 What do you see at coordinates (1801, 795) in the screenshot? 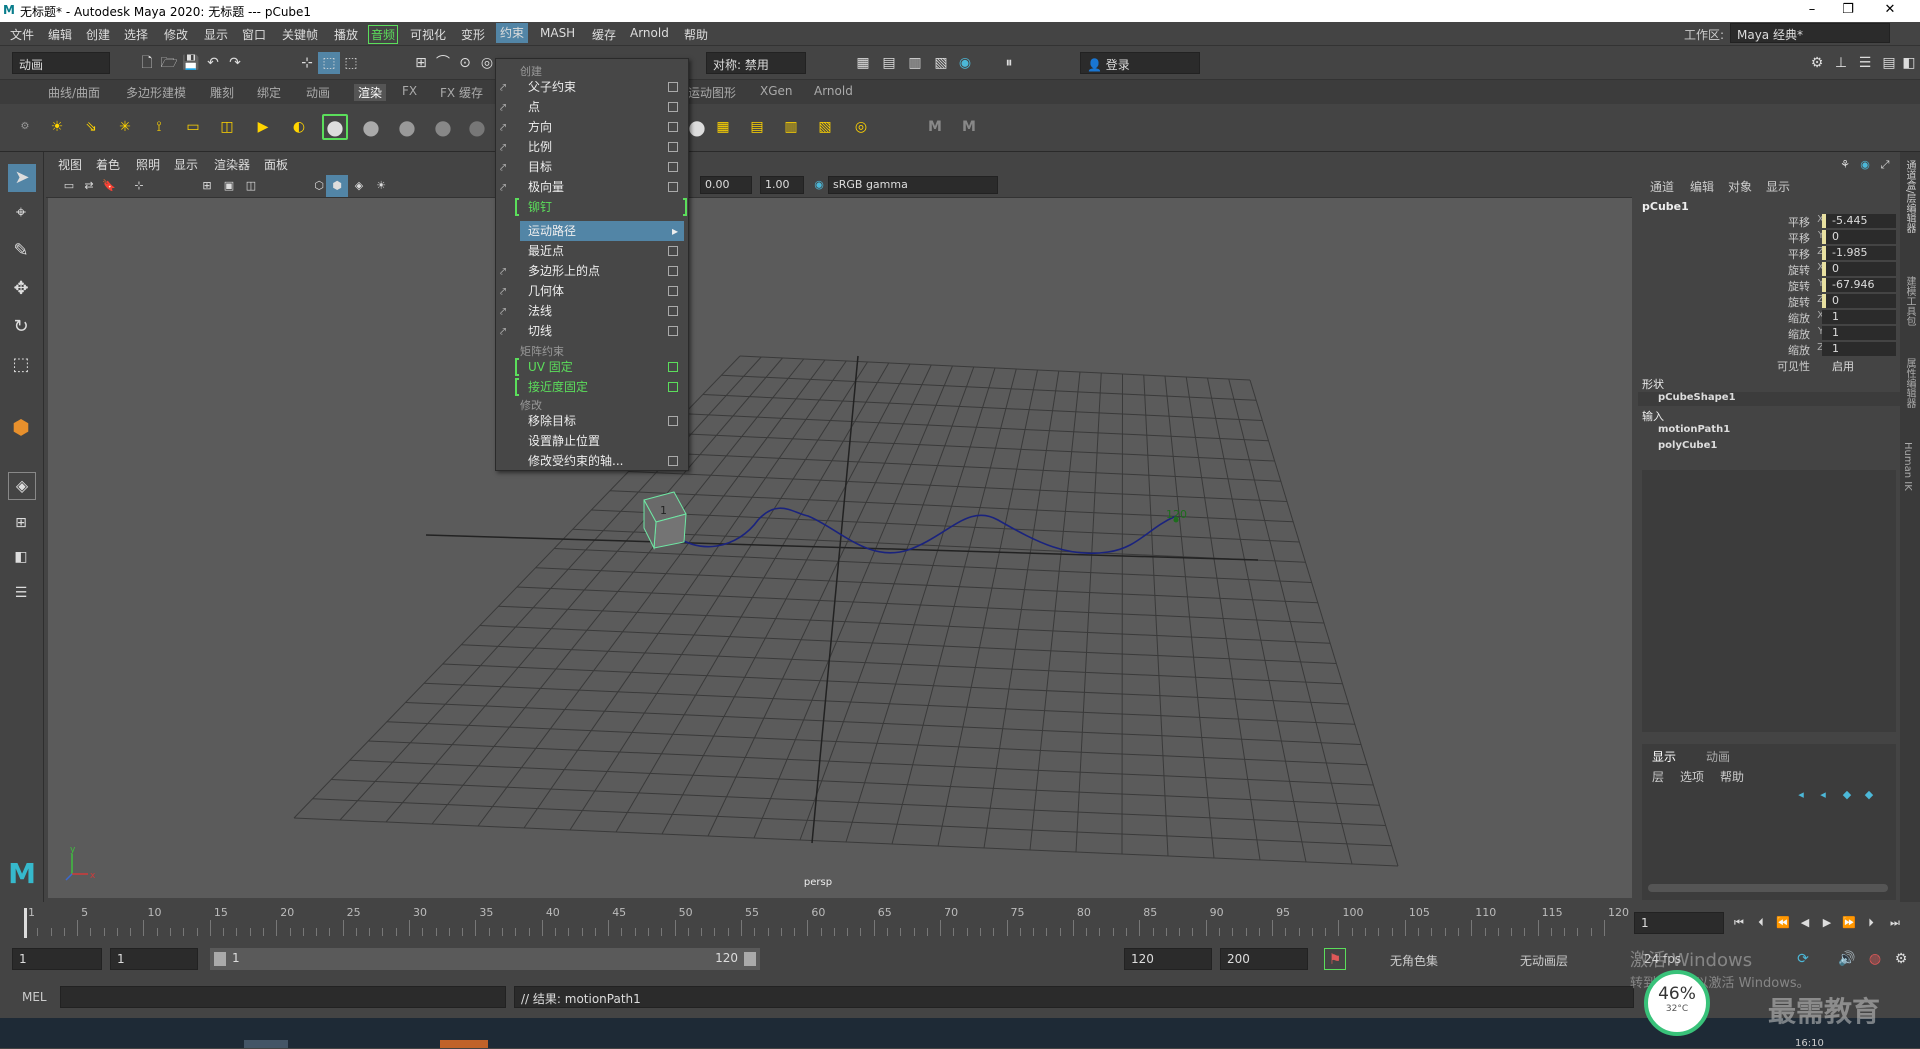
I see `move-layer-up-icon: ◂` at bounding box center [1801, 795].